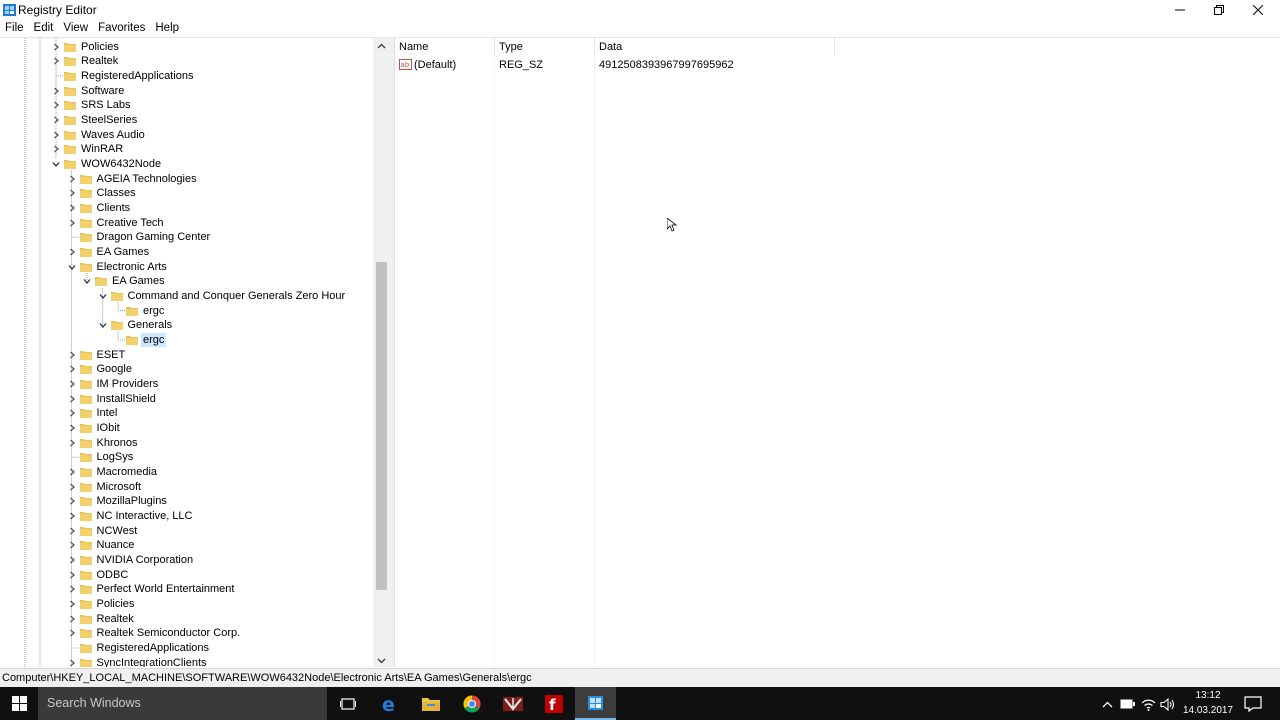 The width and height of the screenshot is (1280, 720). Describe the element at coordinates (1180, 10) in the screenshot. I see `minimize-button` at that location.